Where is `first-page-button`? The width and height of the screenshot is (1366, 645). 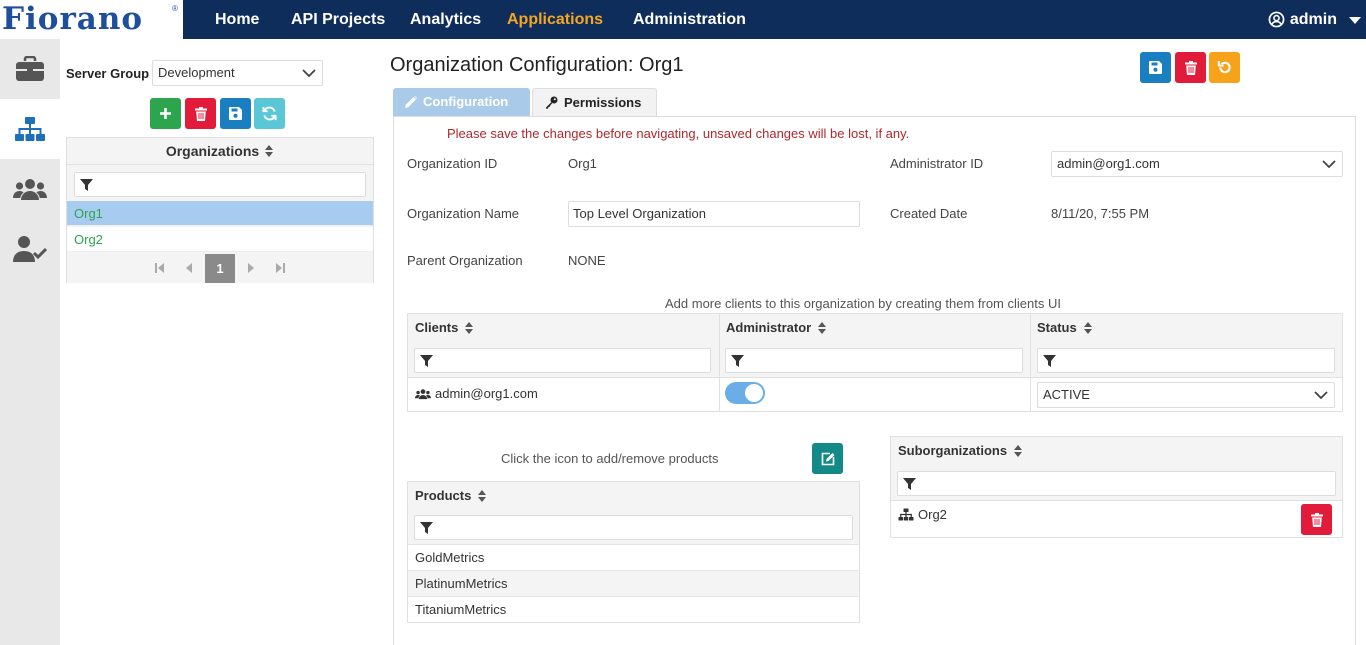 first-page-button is located at coordinates (160, 268).